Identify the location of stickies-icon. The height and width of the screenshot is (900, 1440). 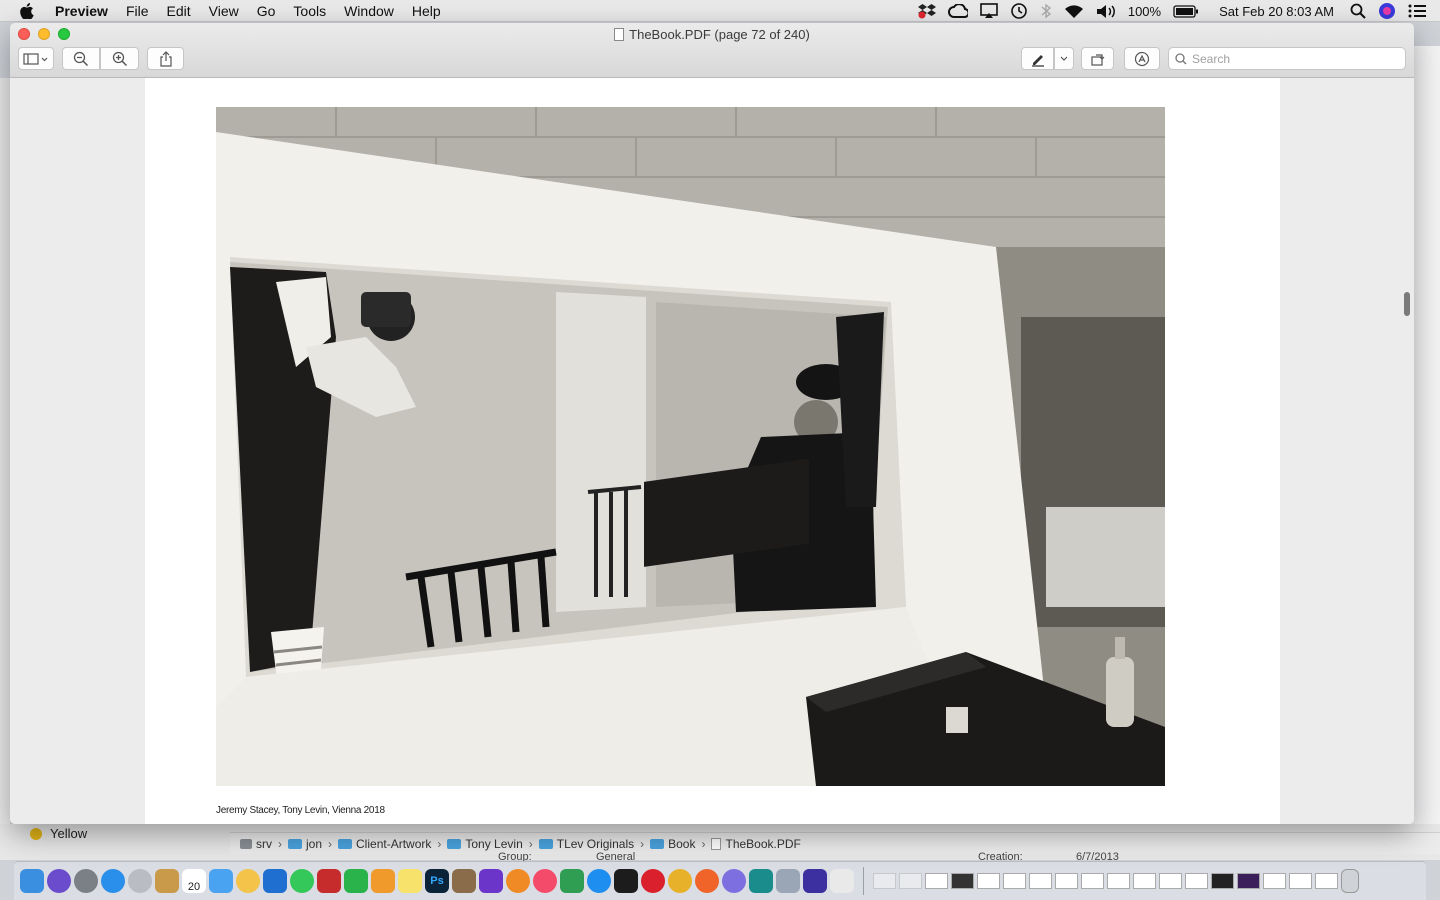
(410, 881).